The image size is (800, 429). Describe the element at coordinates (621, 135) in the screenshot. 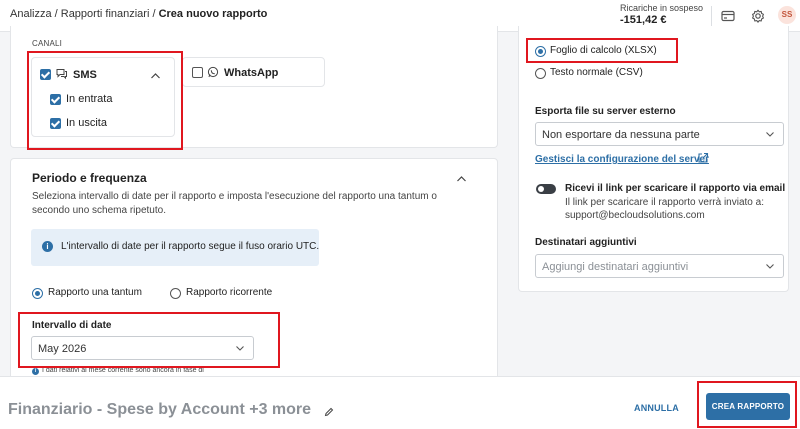

I see `export-server-value: Non esportare da nessuna parte` at that location.